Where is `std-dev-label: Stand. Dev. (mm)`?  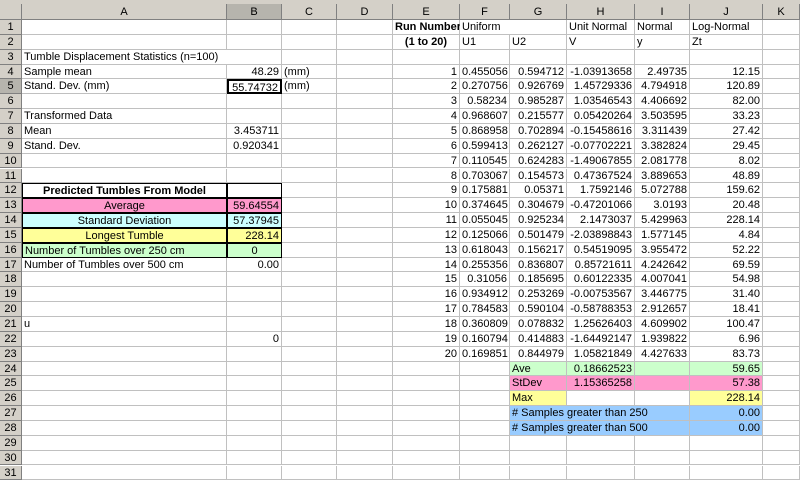 std-dev-label: Stand. Dev. (mm) is located at coordinates (124, 87).